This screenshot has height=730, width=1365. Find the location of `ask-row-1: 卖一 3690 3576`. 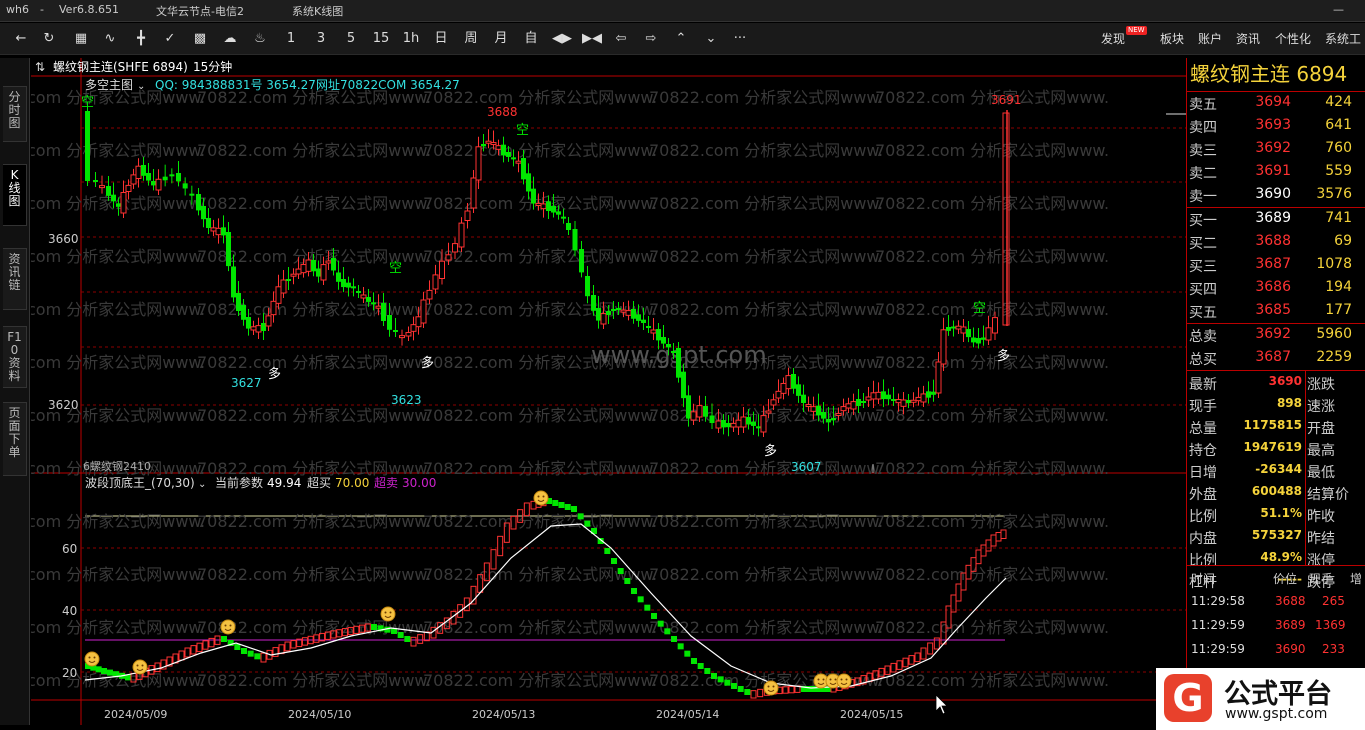

ask-row-1: 卖一 3690 3576 is located at coordinates (1276, 195).